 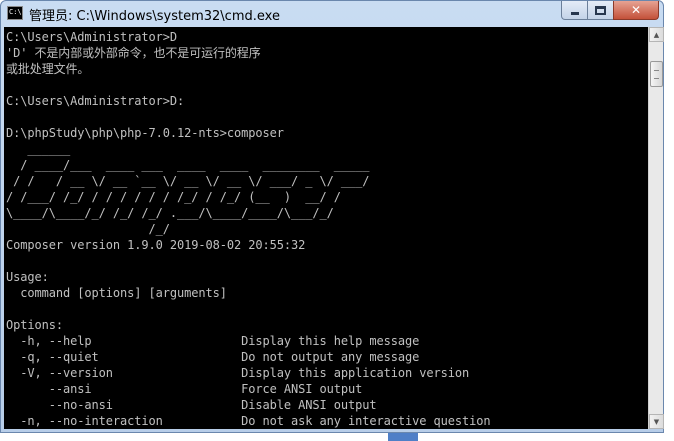 What do you see at coordinates (38, 149) in the screenshot?
I see `console-line: ______` at bounding box center [38, 149].